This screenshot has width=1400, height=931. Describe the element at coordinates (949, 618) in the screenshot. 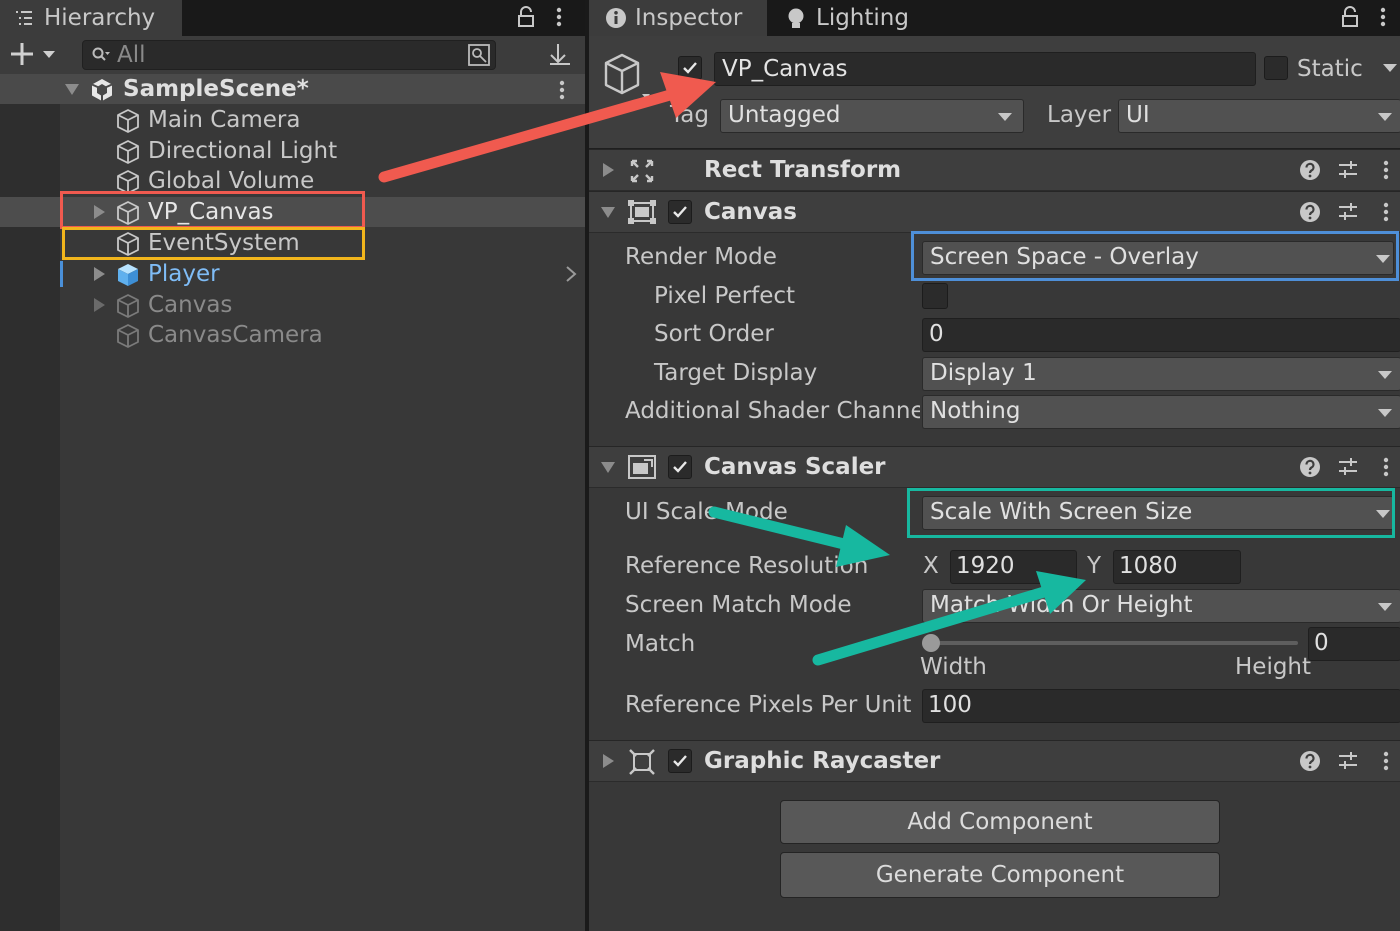

I see `teal-arrow-y-field` at that location.